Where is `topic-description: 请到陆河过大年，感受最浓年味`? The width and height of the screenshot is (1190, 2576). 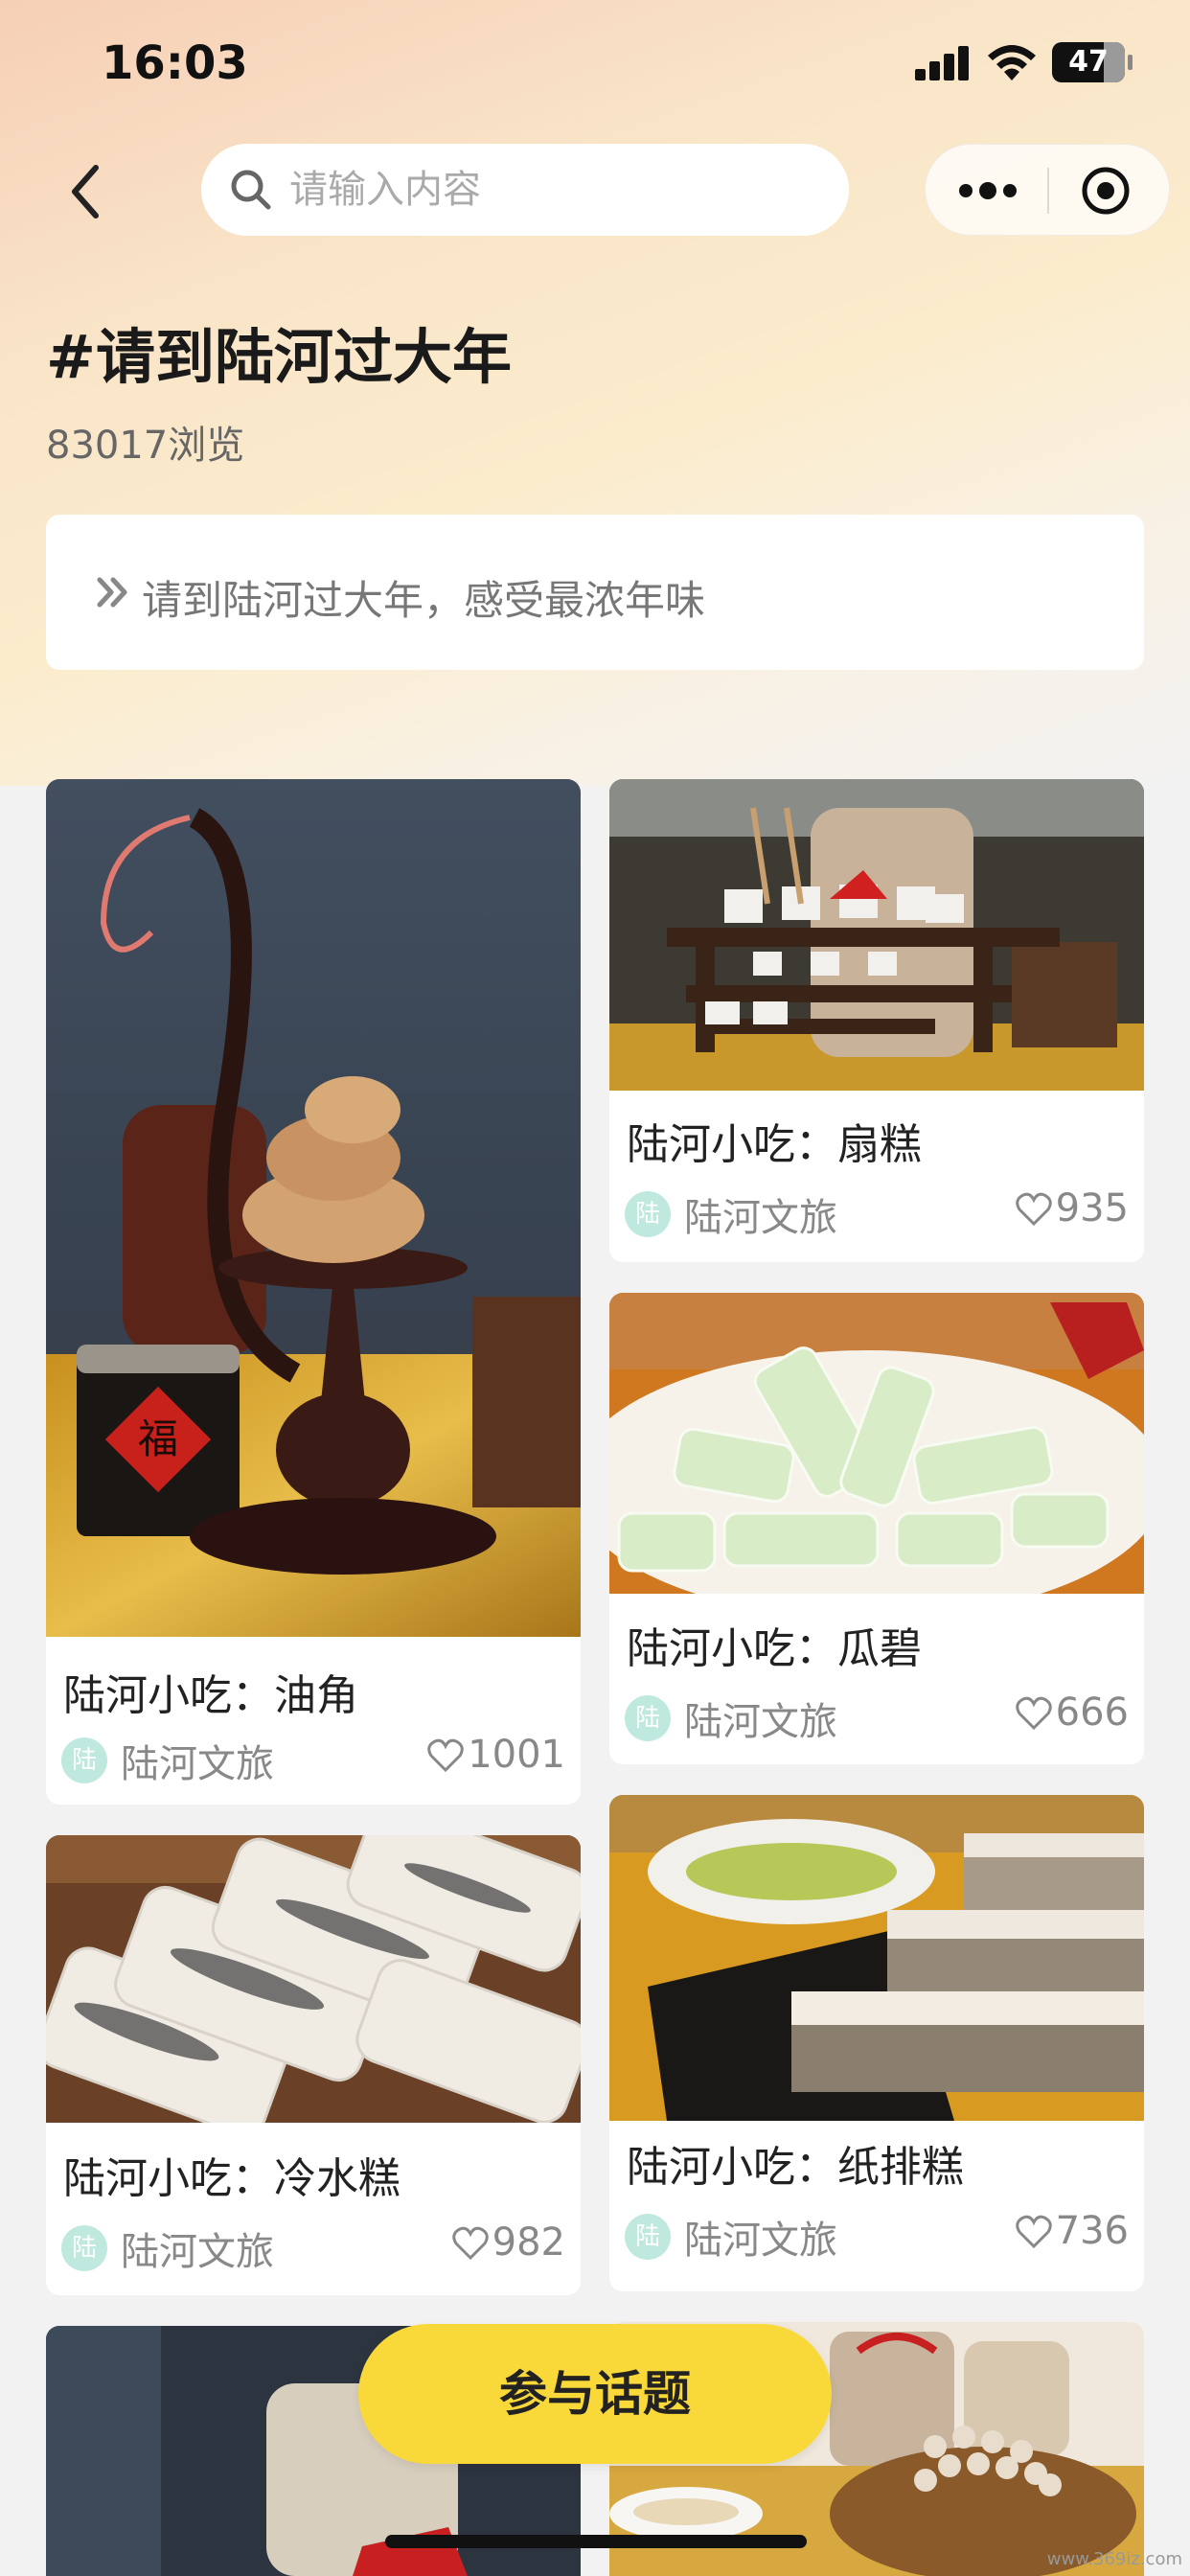 topic-description: 请到陆河过大年，感受最浓年味 is located at coordinates (424, 600).